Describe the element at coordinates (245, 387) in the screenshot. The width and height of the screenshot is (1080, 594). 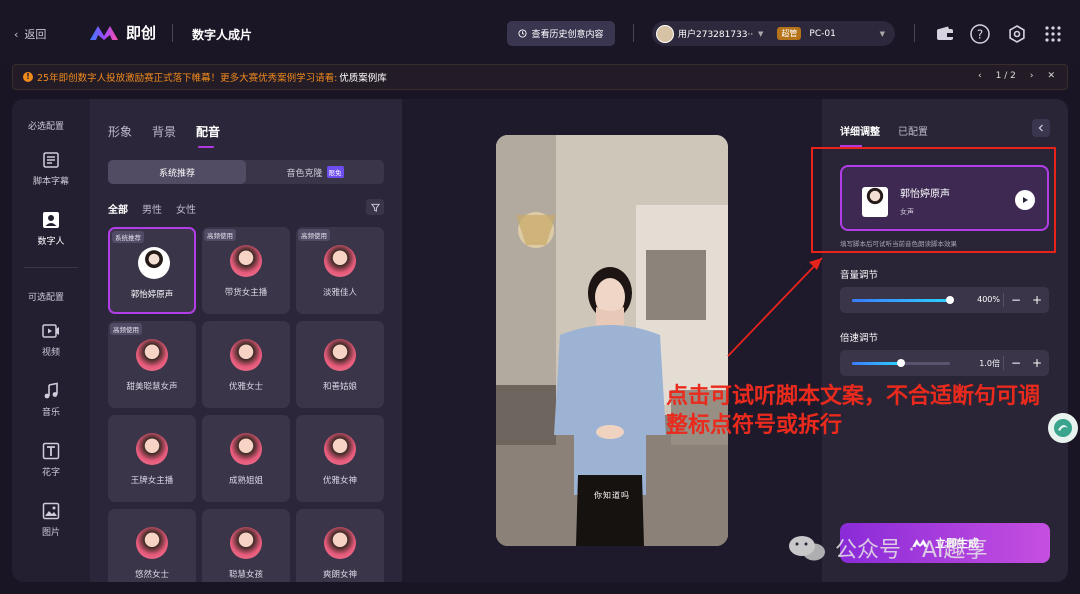
I see `voice-name: 优雅女士` at that location.